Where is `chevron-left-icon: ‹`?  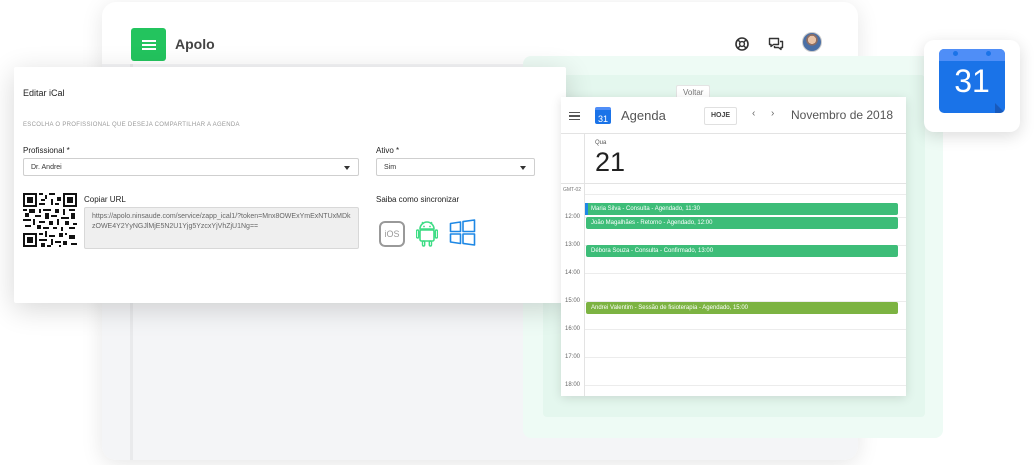 chevron-left-icon: ‹ is located at coordinates (753, 113).